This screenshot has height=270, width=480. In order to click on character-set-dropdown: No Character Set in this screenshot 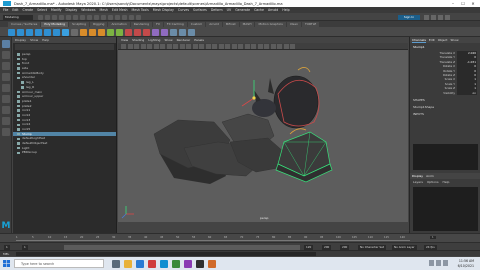, I will do `click(372, 247)`.